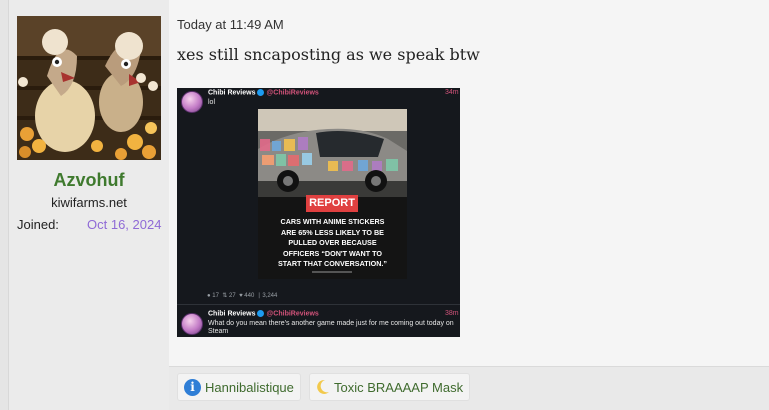  What do you see at coordinates (212, 102) in the screenshot?
I see `tweet-text: lol` at bounding box center [212, 102].